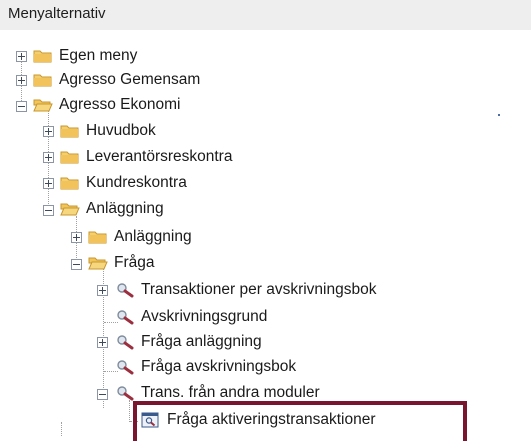  Describe the element at coordinates (300, 421) in the screenshot. I see `highlight-box` at that location.